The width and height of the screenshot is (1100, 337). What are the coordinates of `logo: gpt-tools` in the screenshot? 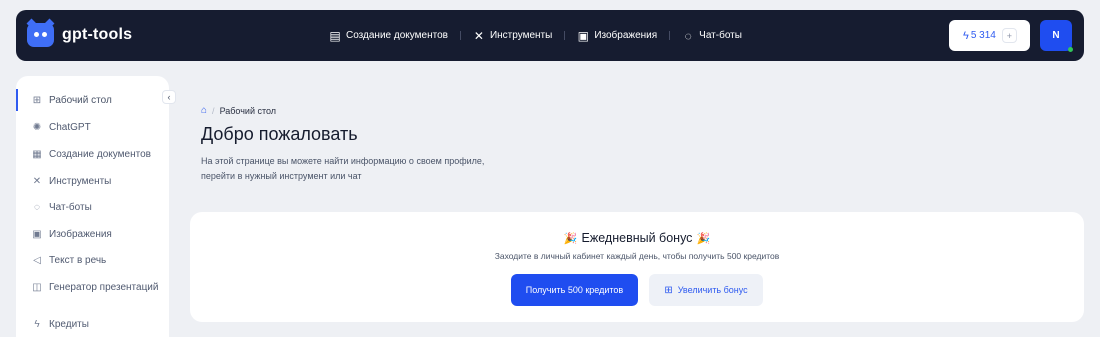 It's located at (79, 32).